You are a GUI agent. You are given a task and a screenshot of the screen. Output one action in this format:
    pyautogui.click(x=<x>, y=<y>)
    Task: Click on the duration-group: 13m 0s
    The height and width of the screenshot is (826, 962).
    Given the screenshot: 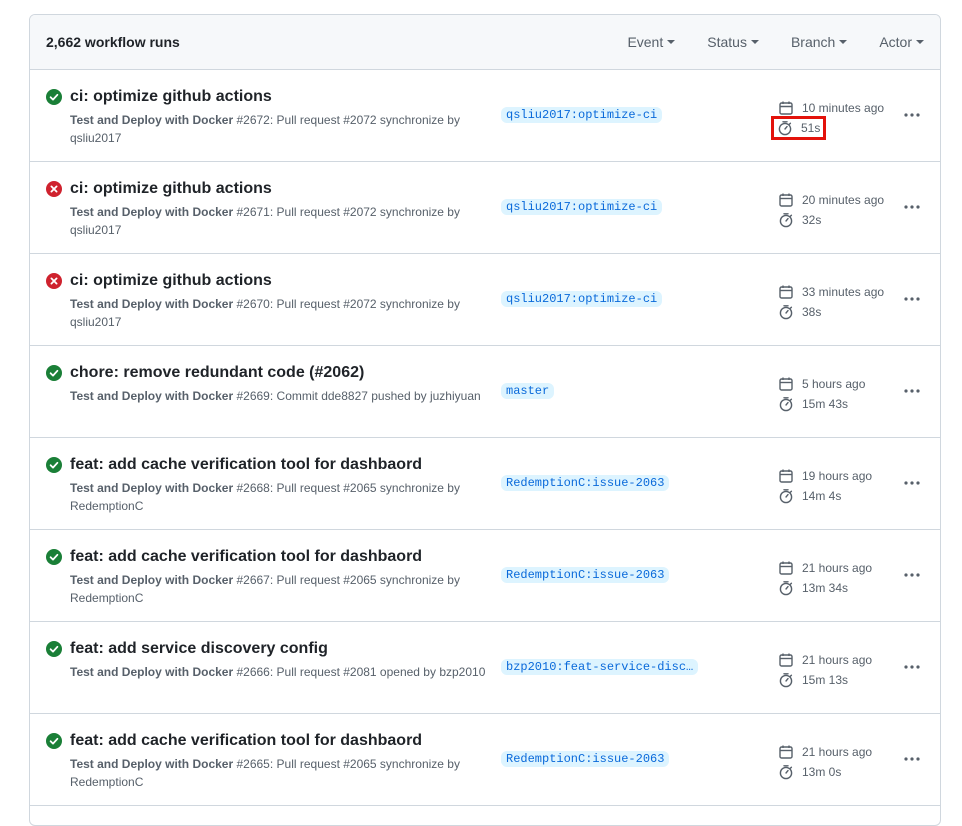 What is the action you would take?
    pyautogui.click(x=809, y=772)
    